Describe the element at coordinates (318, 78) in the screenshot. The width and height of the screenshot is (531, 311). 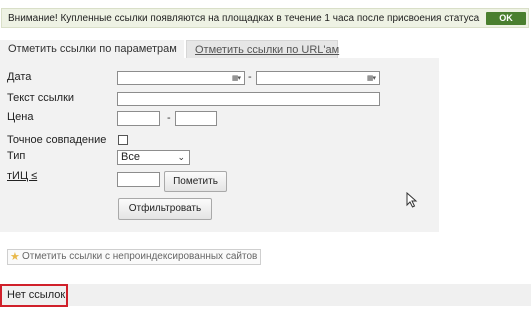
I see `date-to-input: ▦▾` at that location.